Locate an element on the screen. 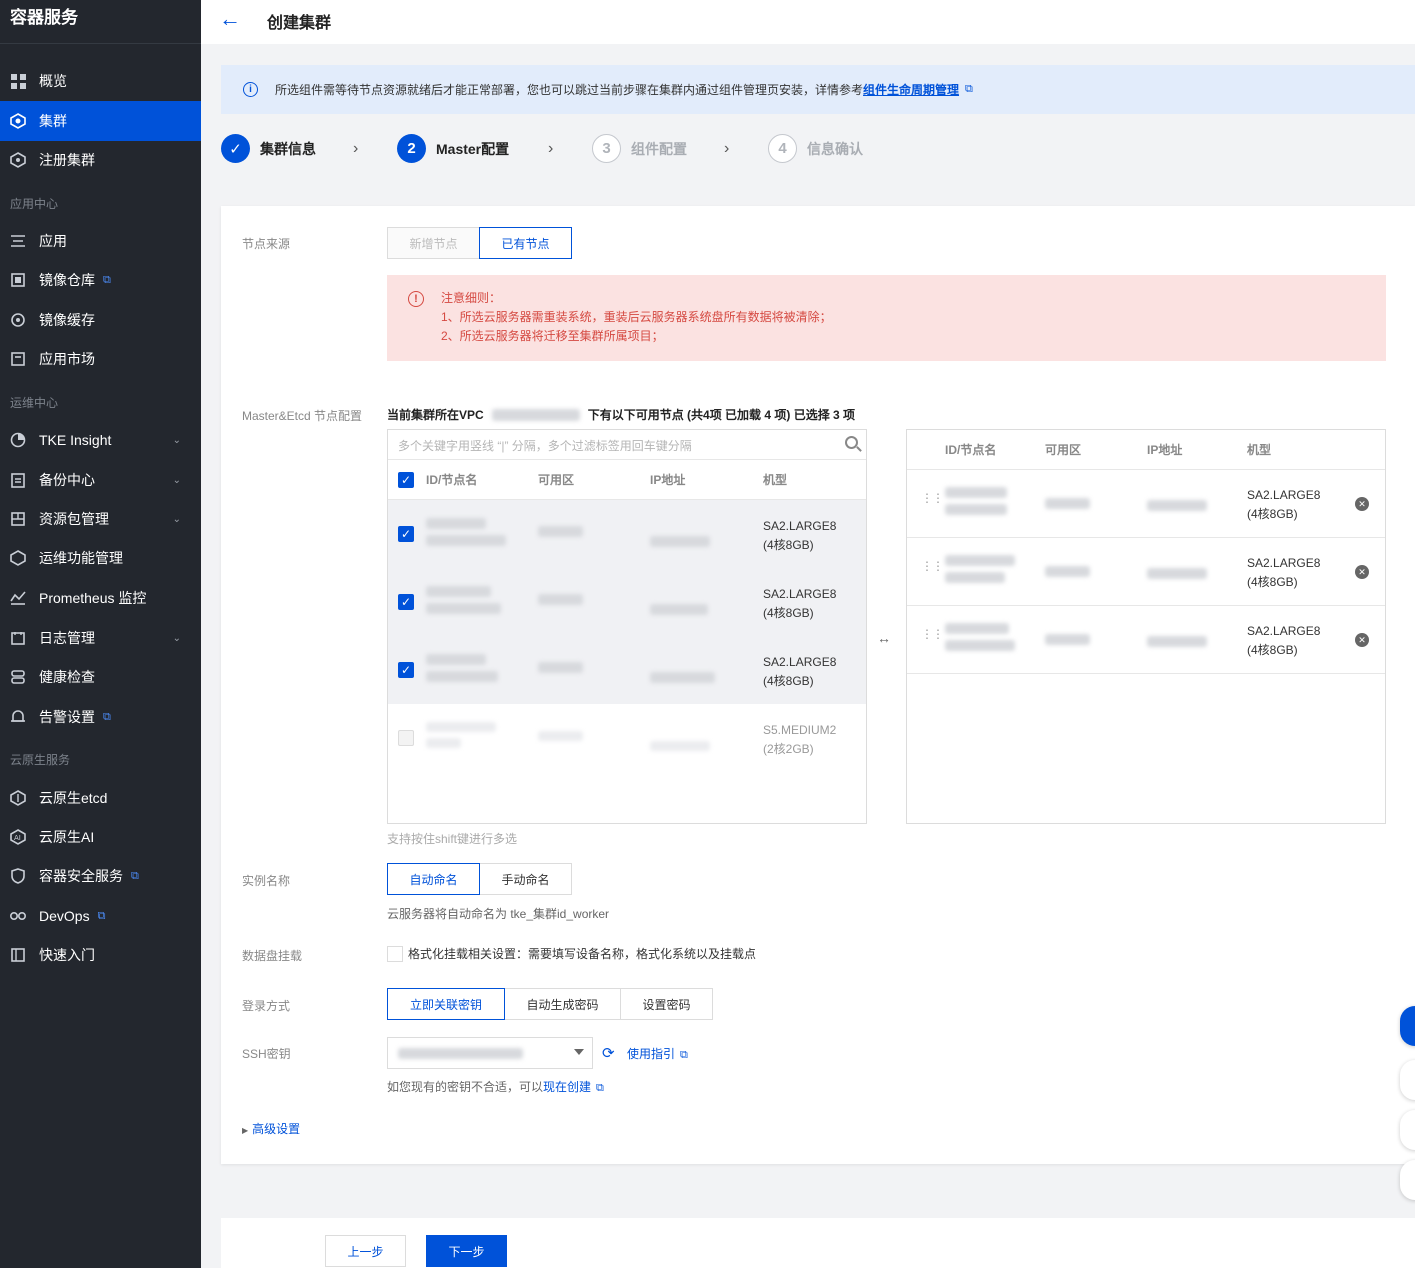 This screenshot has width=1415, height=1268. sidebar-item-label: 容器安全服务 is located at coordinates (81, 876).